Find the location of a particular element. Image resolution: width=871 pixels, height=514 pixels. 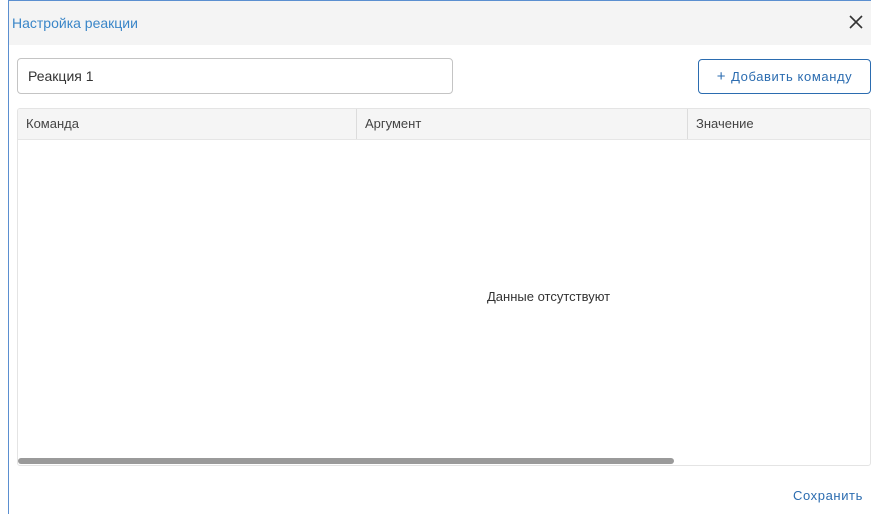

empty-state-text: Данные отсутствуют is located at coordinates (549, 296).